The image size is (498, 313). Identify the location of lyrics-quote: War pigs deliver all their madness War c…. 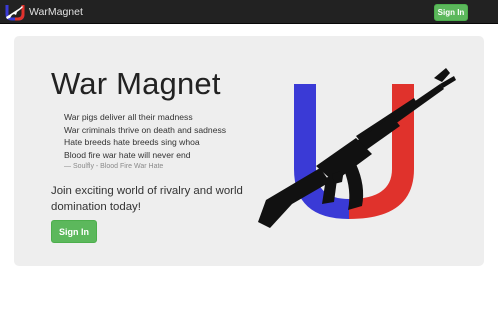
(169, 141).